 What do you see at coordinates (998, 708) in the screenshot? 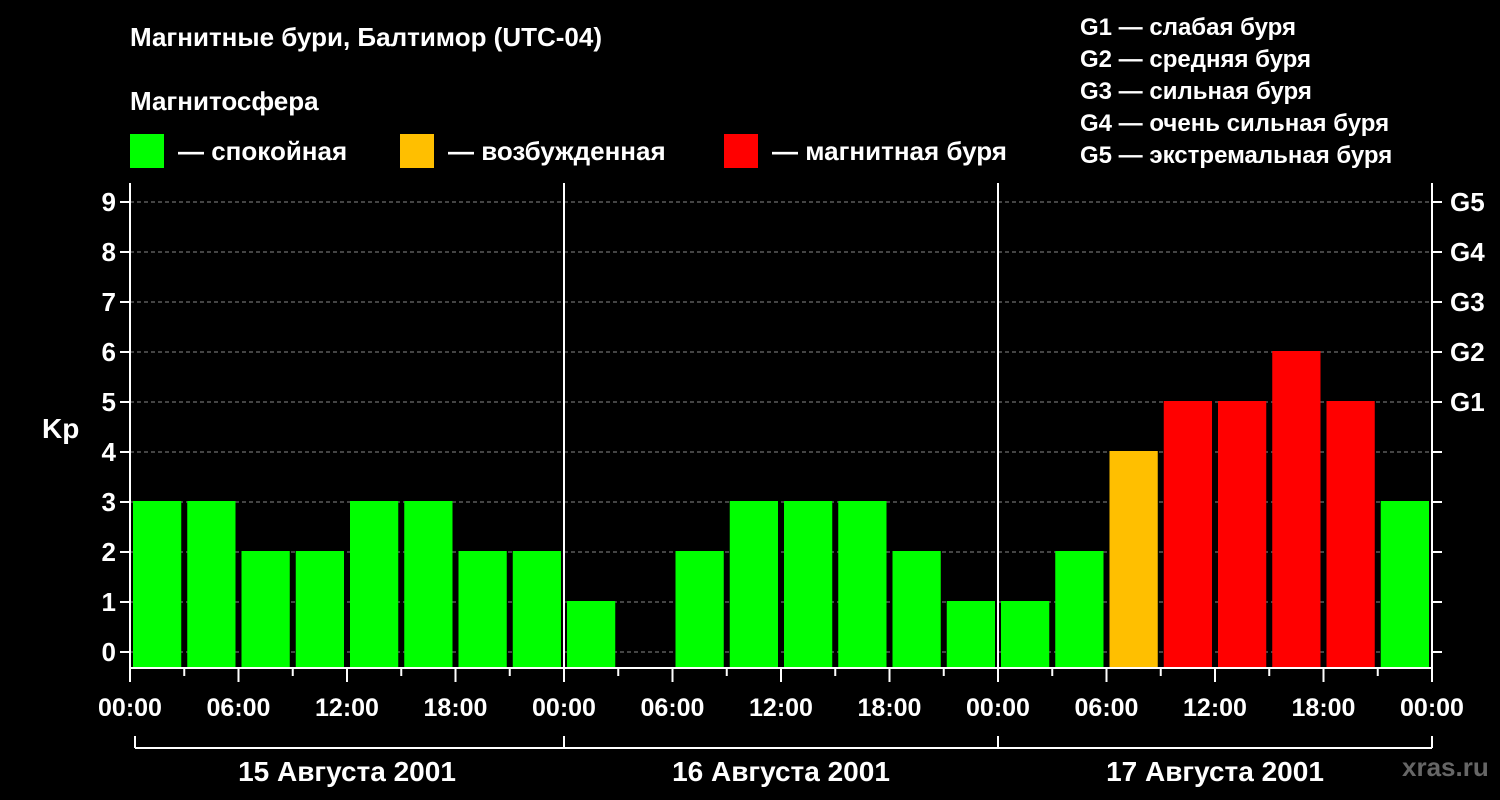
I see `x-tick-label-8: 00:00` at bounding box center [998, 708].